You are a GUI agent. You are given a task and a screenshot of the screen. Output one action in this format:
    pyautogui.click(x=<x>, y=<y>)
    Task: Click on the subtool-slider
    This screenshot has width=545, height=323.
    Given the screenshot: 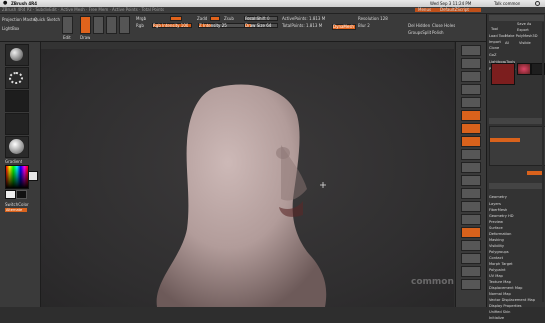 What is the action you would take?
    pyautogui.click(x=535, y=173)
    